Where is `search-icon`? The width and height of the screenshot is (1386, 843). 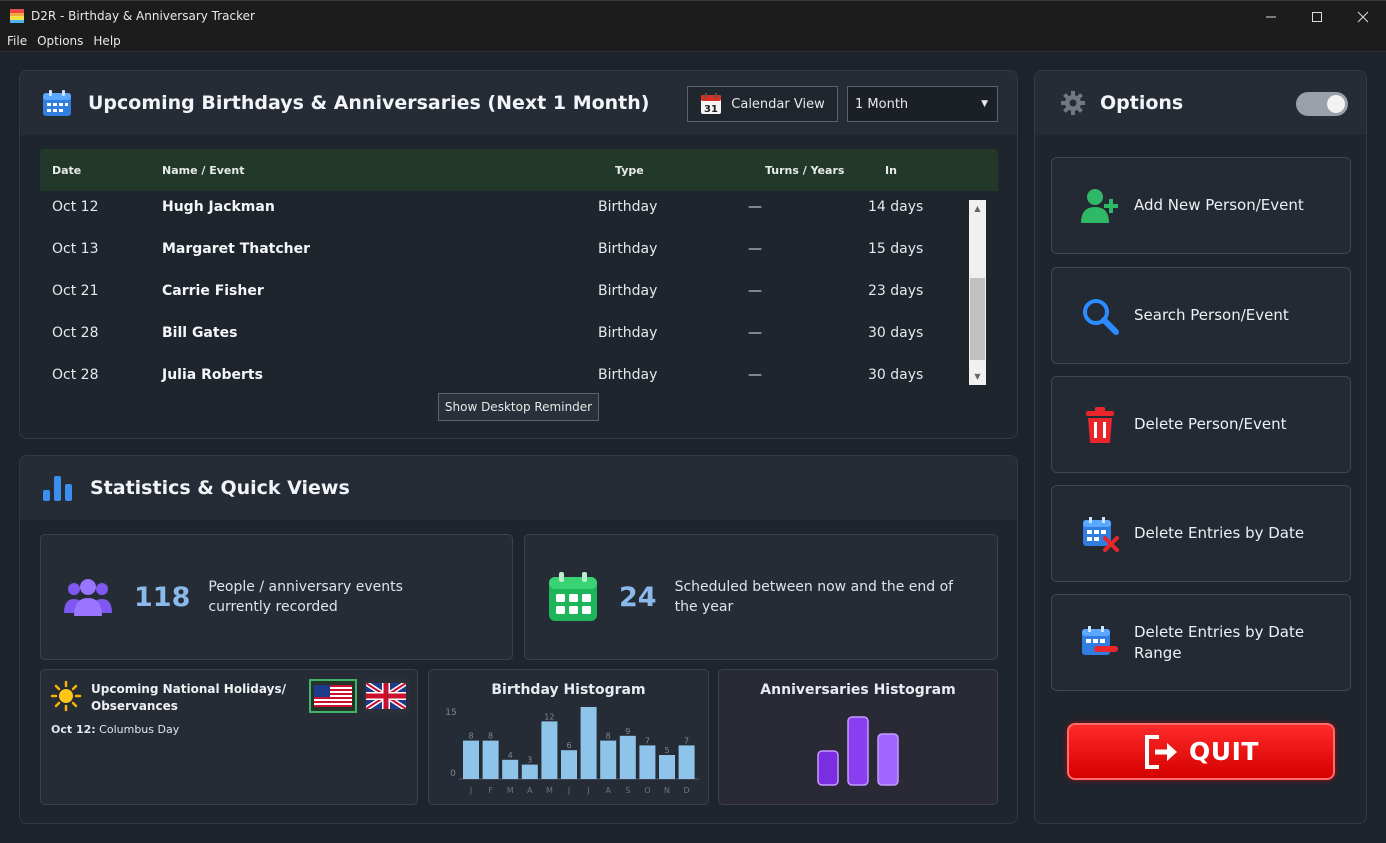
search-icon is located at coordinates (1100, 316).